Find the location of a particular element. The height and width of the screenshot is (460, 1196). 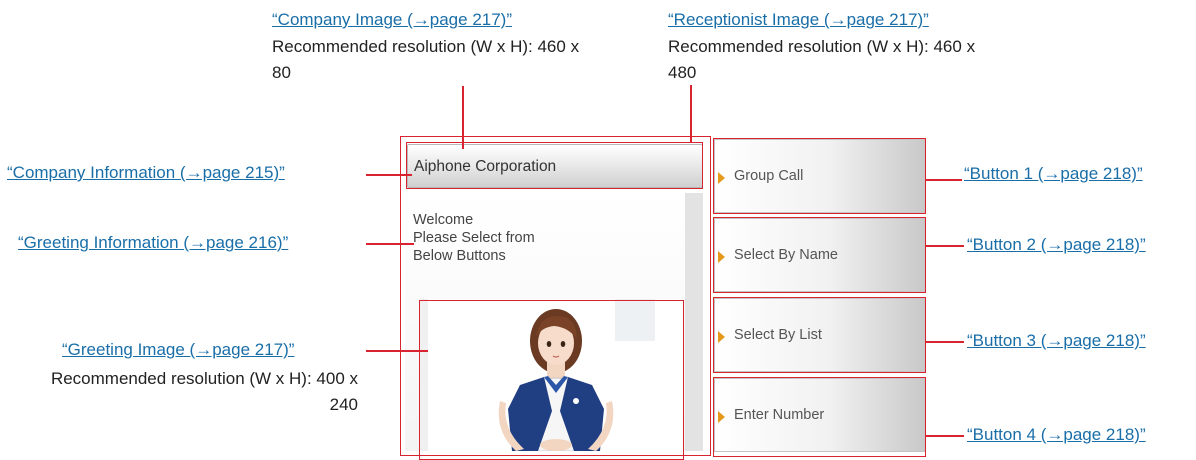

button-4-frame is located at coordinates (819, 417).